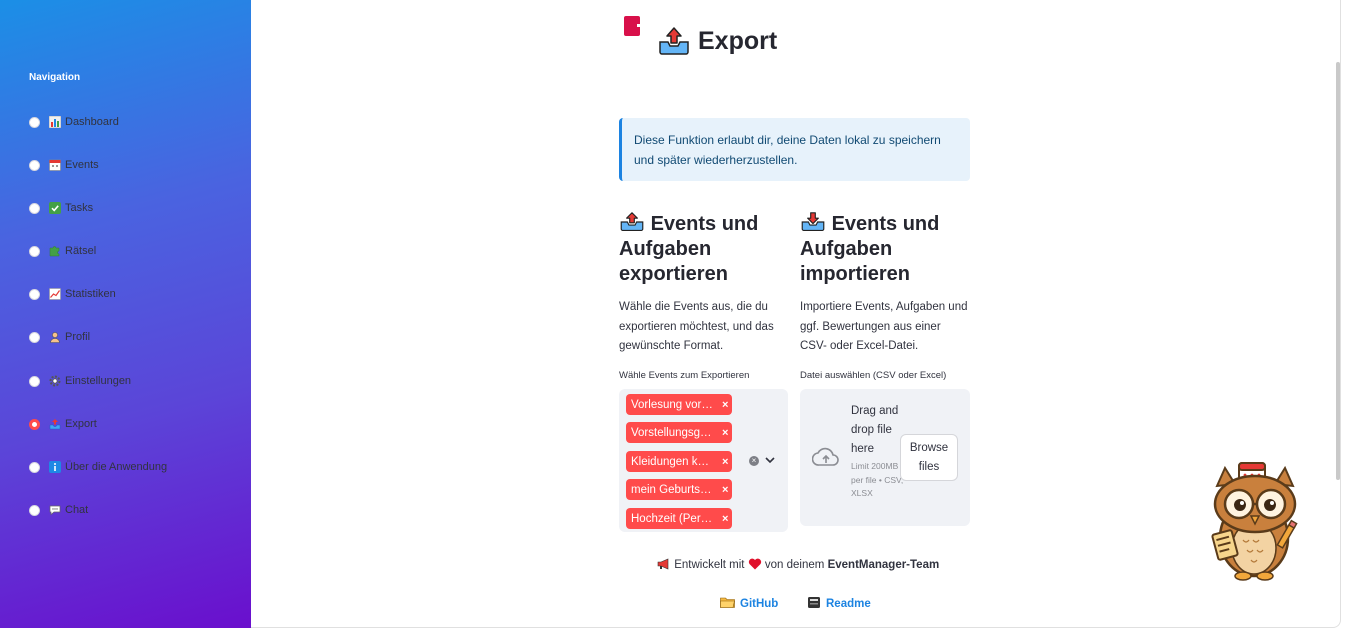 The width and height of the screenshot is (1346, 630). Describe the element at coordinates (1338, 271) in the screenshot. I see `scrollbar` at that location.